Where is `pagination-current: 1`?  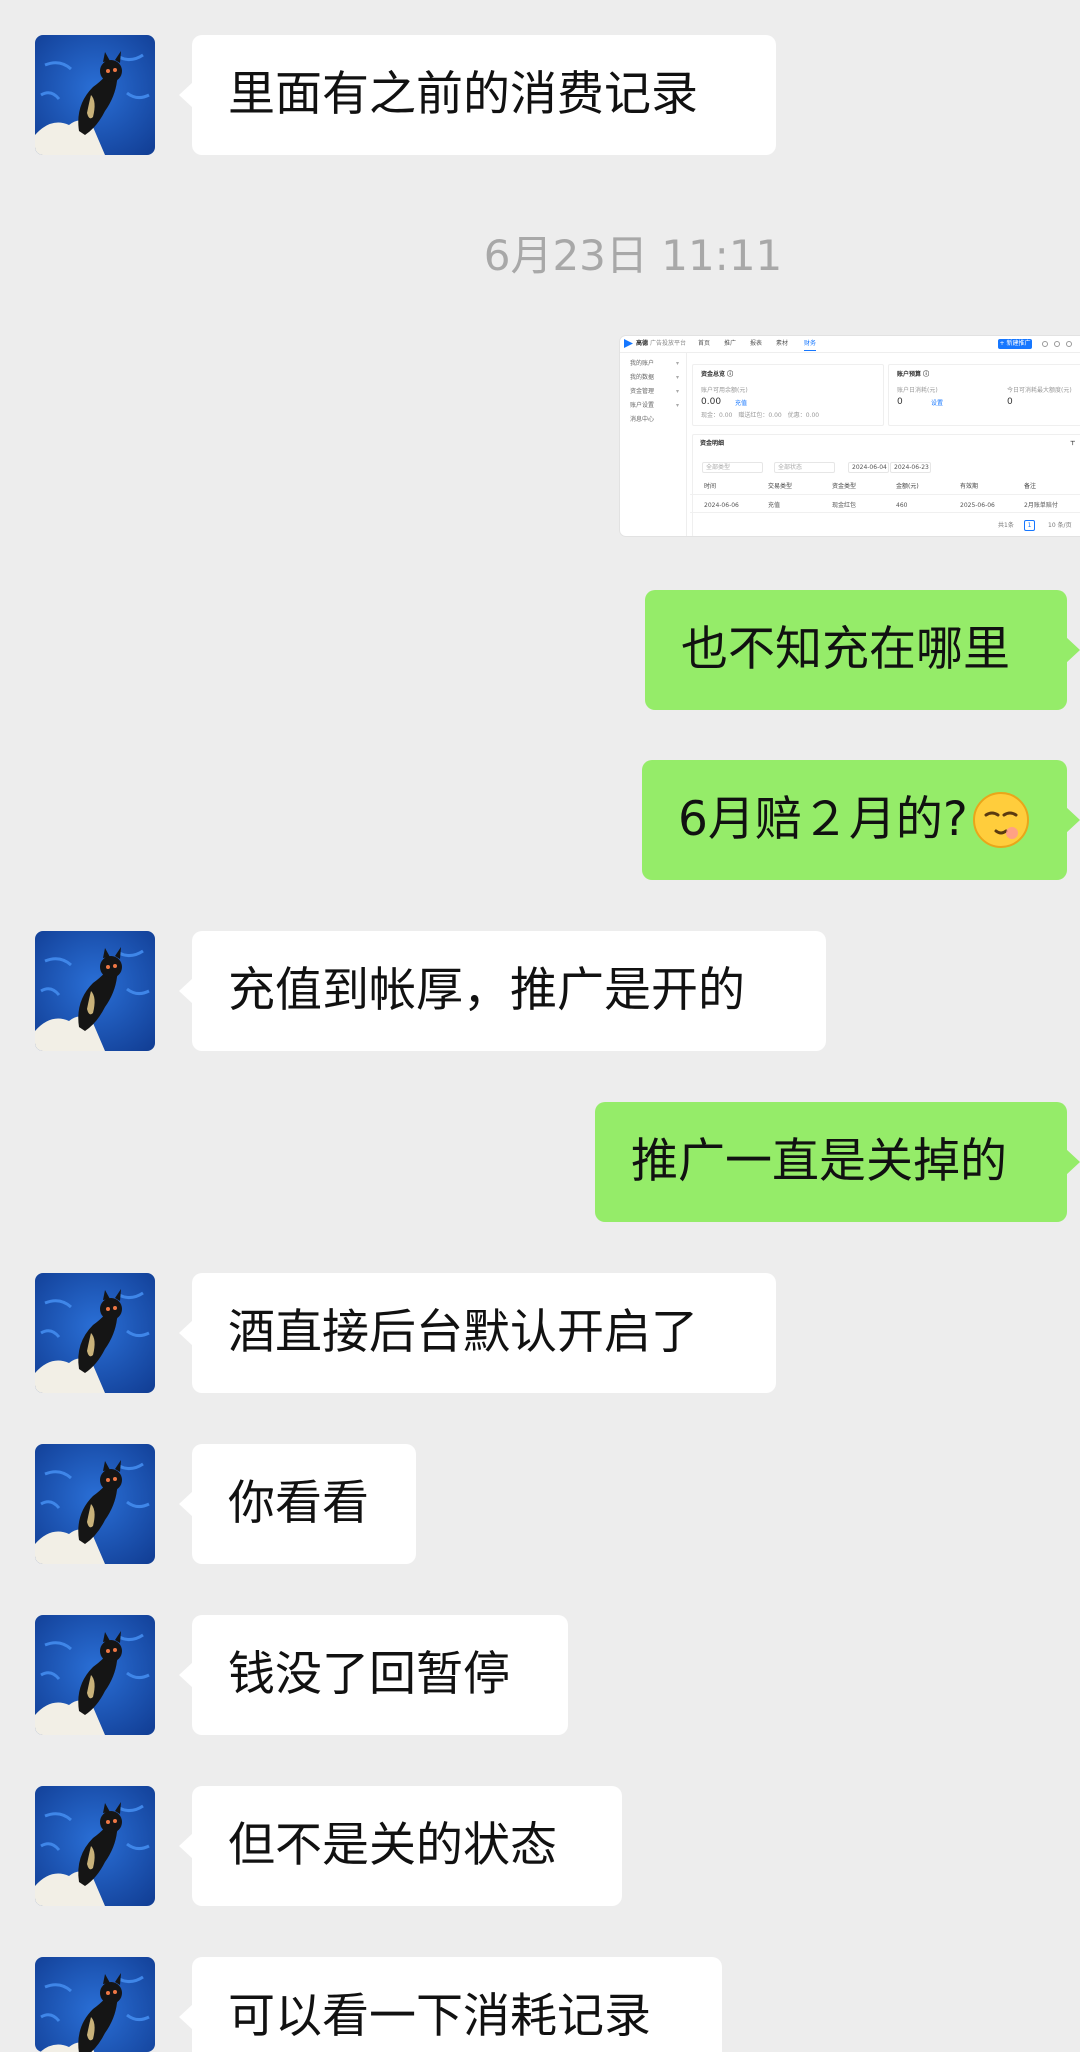
pagination-current: 1 is located at coordinates (1029, 525).